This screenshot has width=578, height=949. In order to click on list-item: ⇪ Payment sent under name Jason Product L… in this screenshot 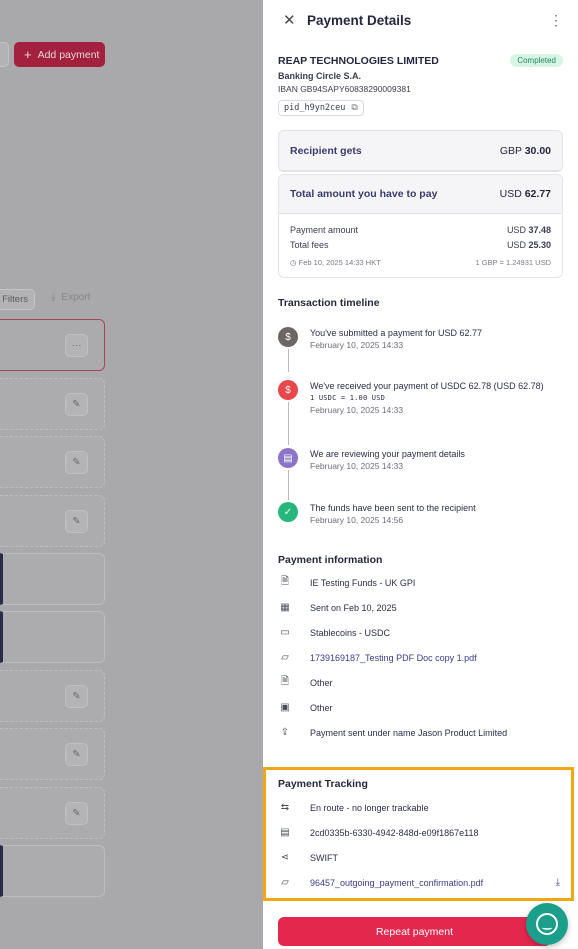, I will do `click(420, 732)`.